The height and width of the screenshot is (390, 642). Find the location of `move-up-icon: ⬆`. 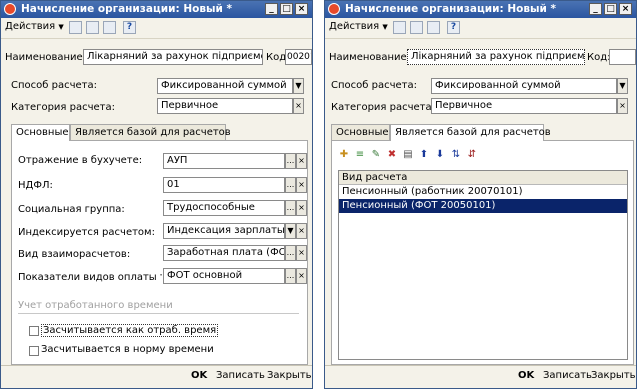

move-up-icon: ⬆ is located at coordinates (424, 155).